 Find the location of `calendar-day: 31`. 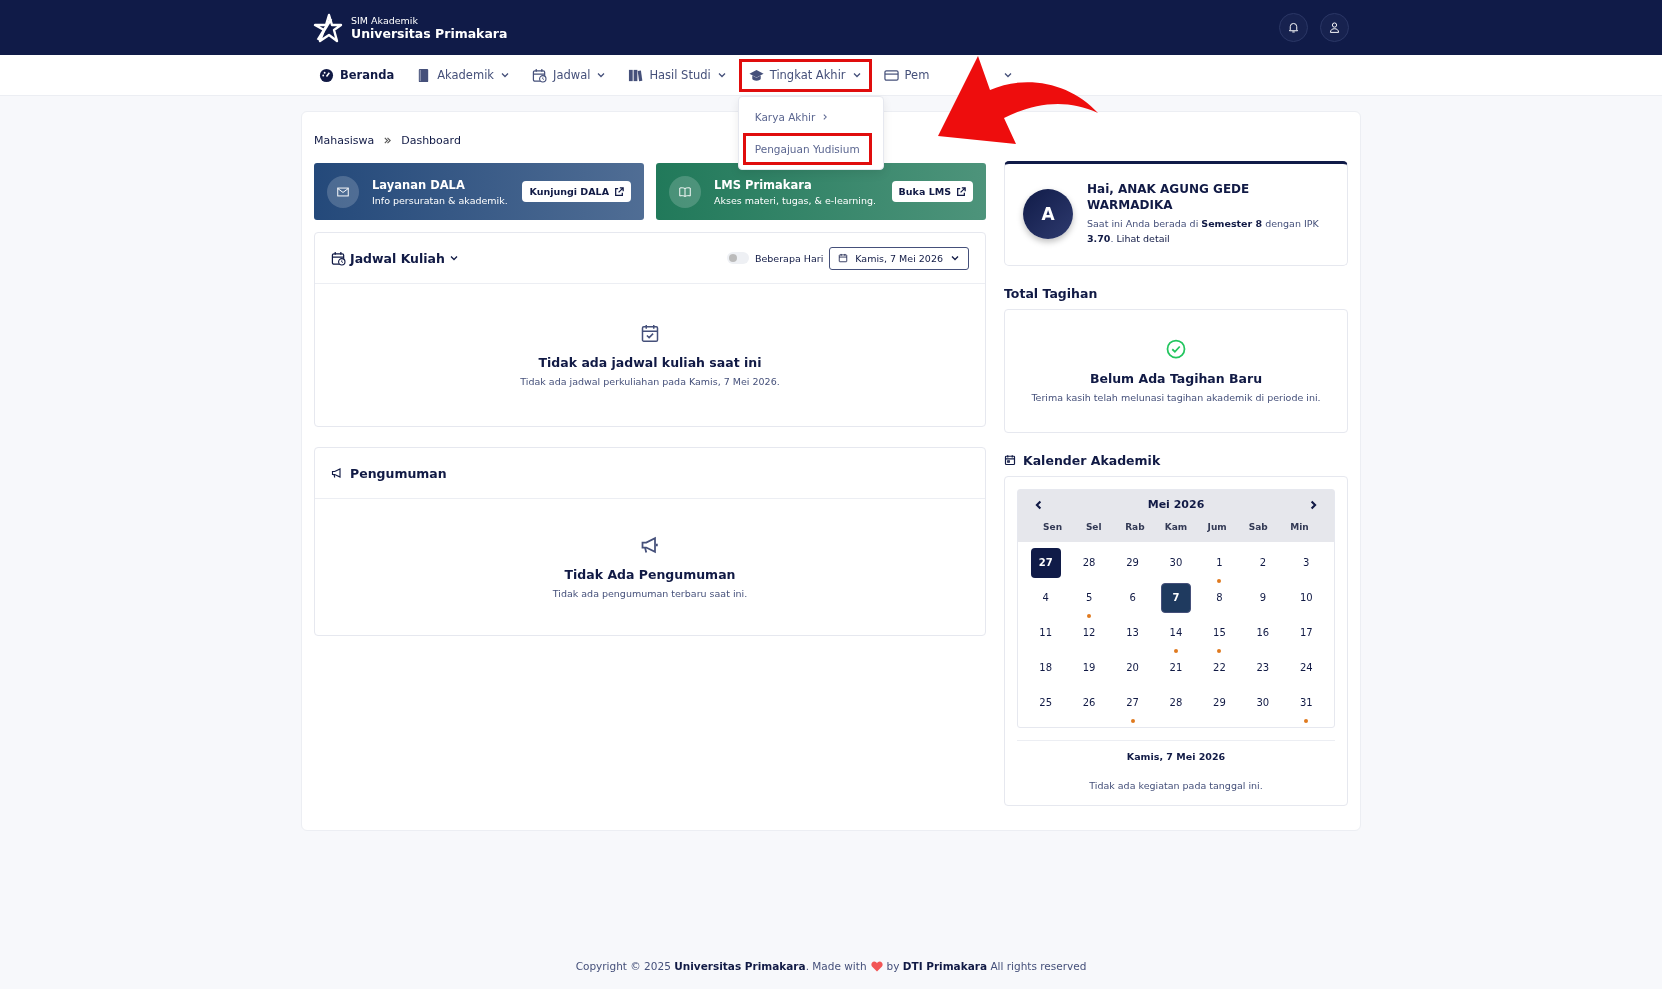

calendar-day: 31 is located at coordinates (1306, 702).